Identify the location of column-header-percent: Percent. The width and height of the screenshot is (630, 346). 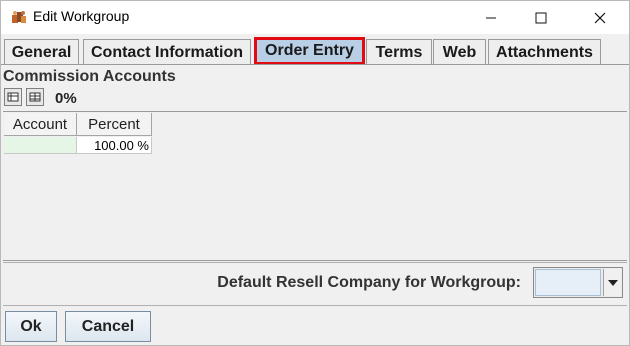
(114, 124).